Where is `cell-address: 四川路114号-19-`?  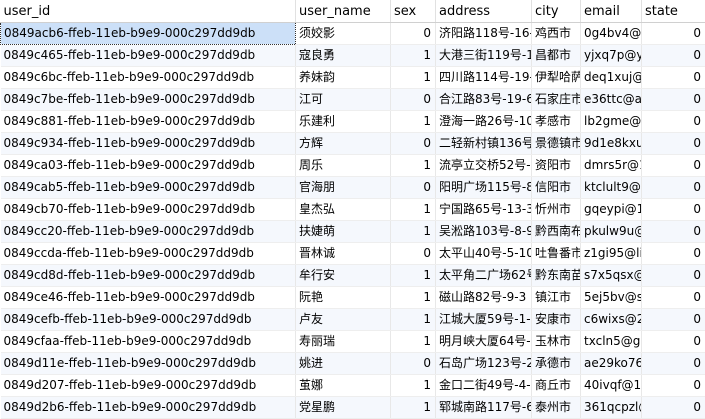 cell-address: 四川路114号-19- is located at coordinates (483, 77).